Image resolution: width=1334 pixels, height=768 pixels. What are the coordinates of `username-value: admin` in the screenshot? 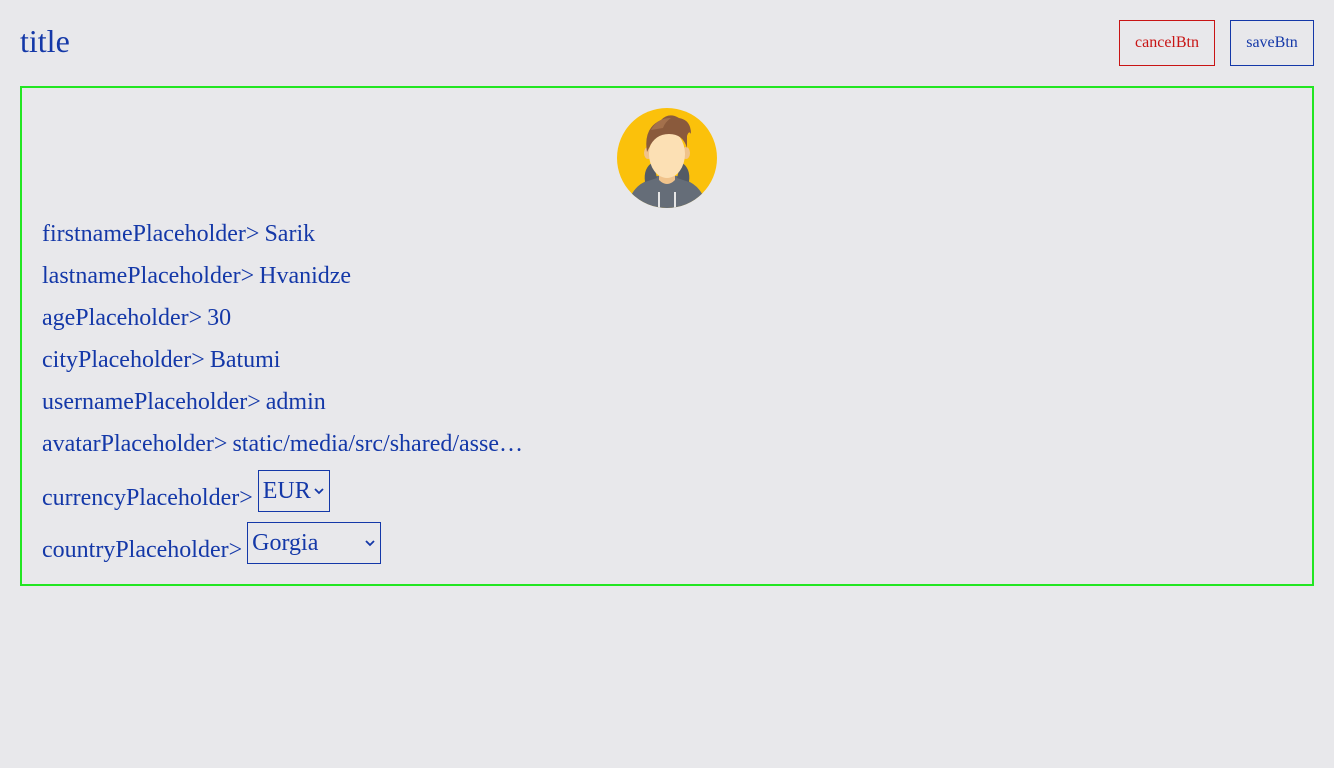 It's located at (295, 402).